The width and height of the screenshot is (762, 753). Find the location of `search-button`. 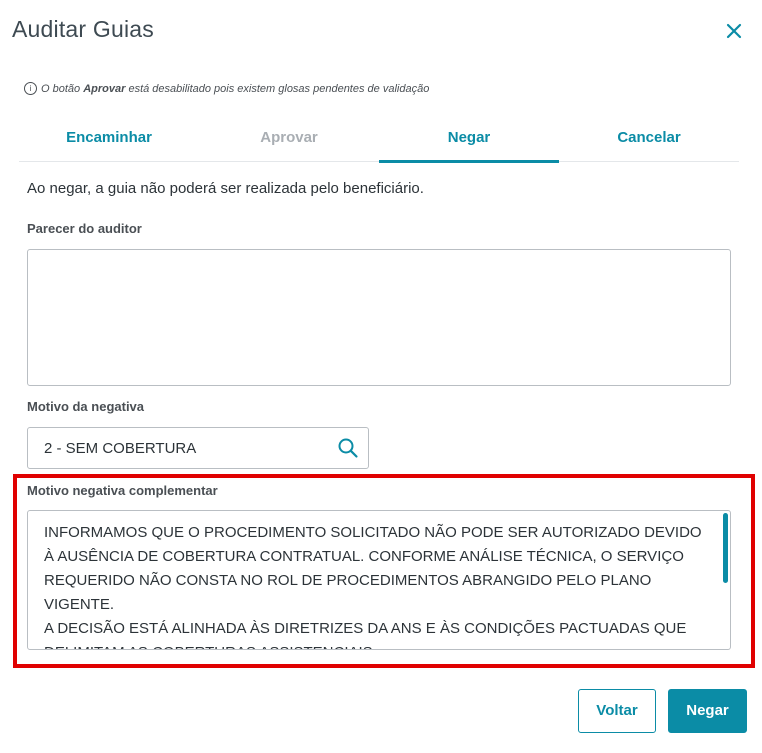

search-button is located at coordinates (348, 448).